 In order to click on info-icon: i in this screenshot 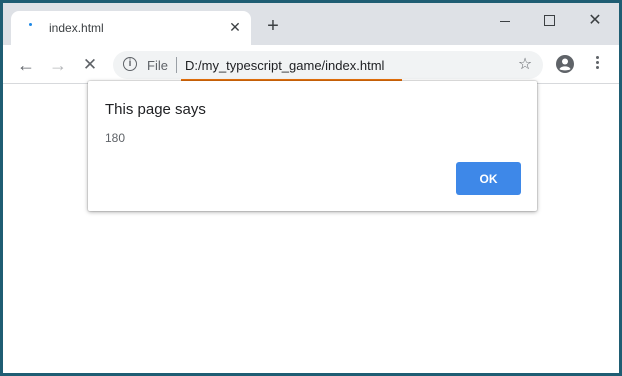, I will do `click(130, 64)`.